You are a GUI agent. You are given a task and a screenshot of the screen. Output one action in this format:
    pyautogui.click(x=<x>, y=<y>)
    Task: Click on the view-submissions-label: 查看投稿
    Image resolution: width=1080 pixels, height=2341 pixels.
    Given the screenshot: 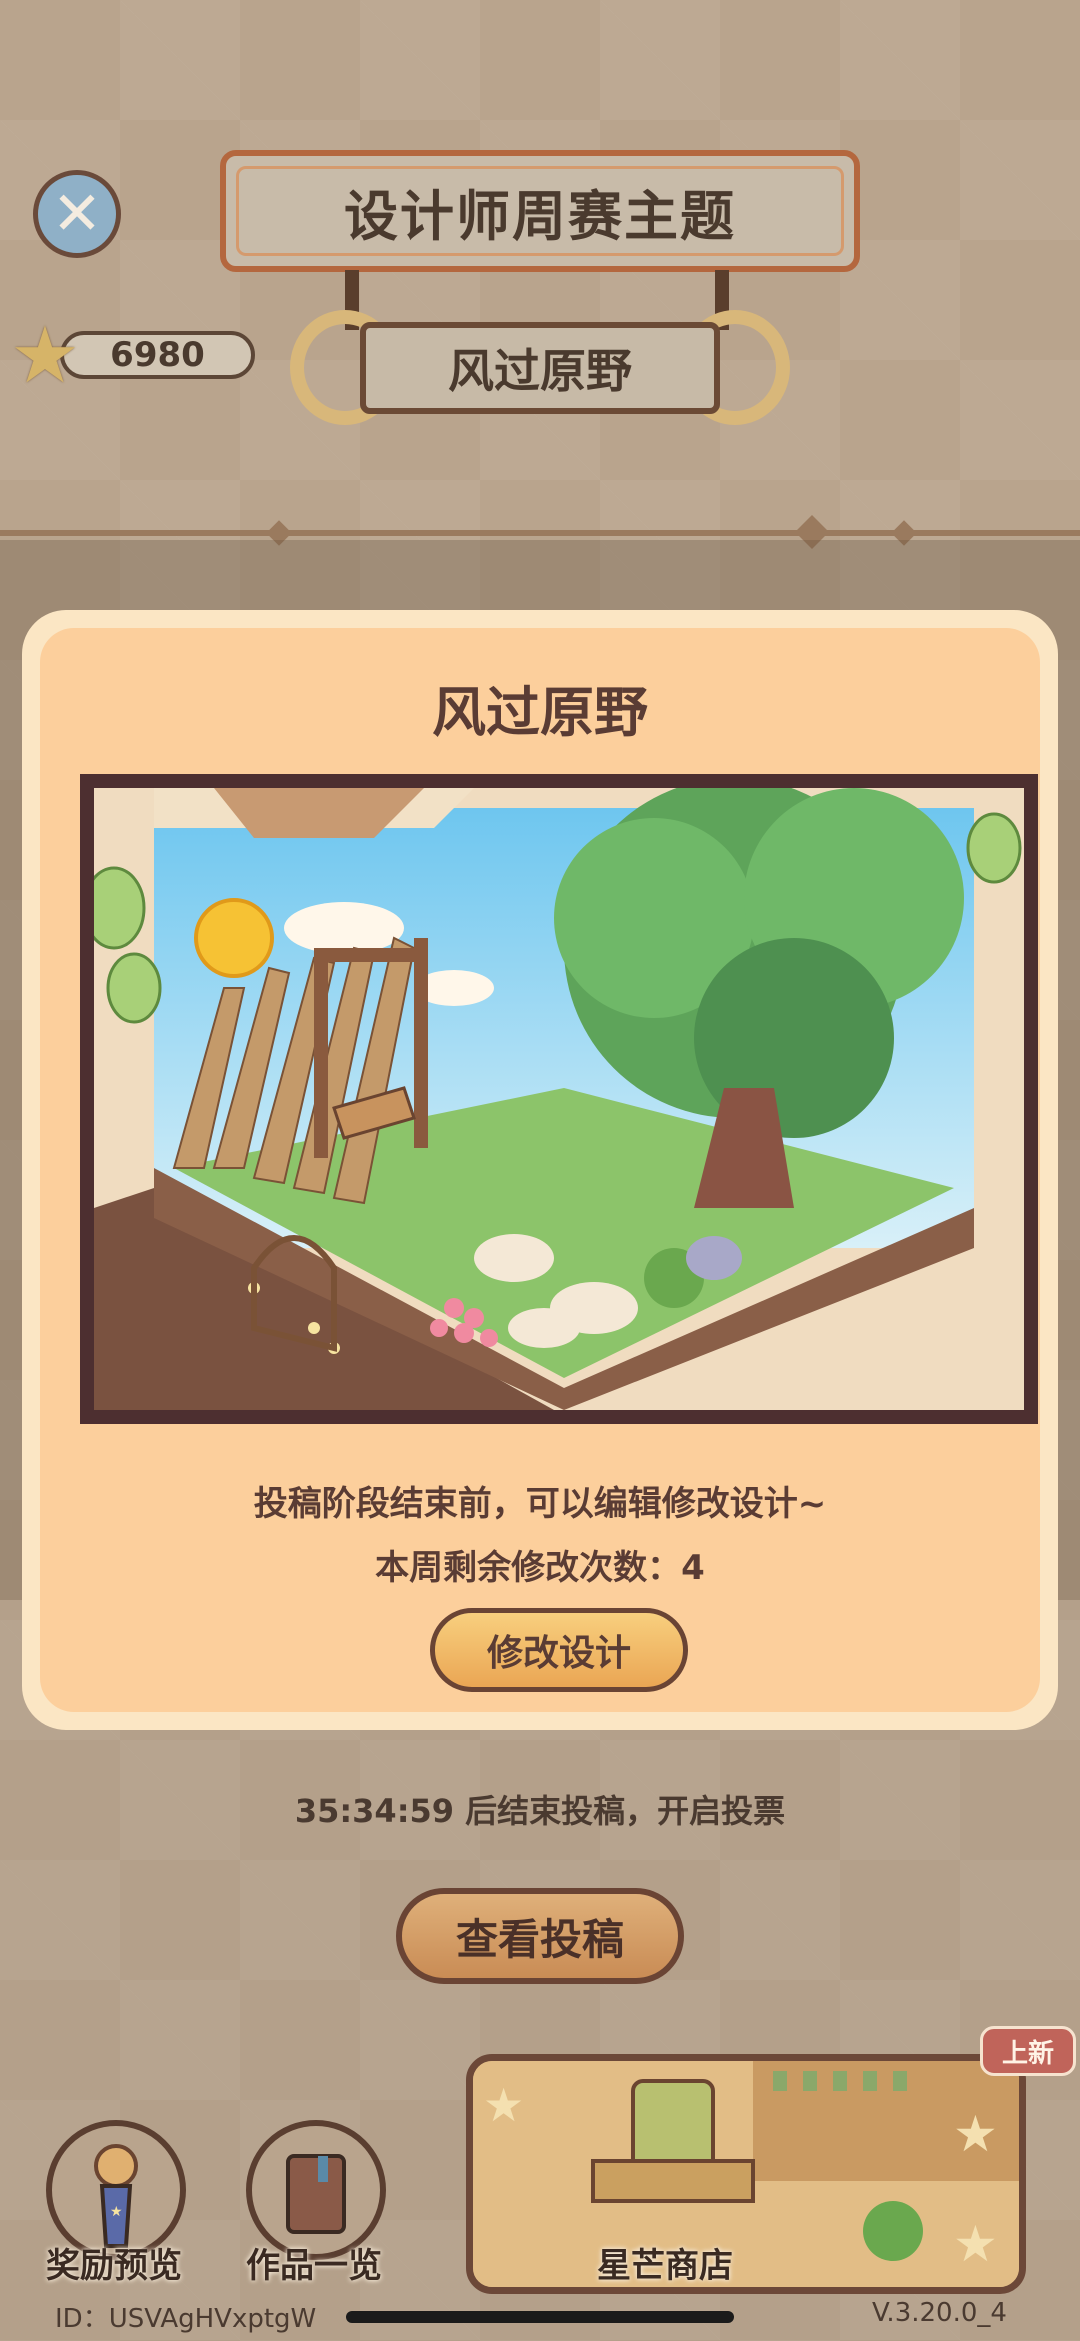 What is the action you would take?
    pyautogui.click(x=539, y=1939)
    